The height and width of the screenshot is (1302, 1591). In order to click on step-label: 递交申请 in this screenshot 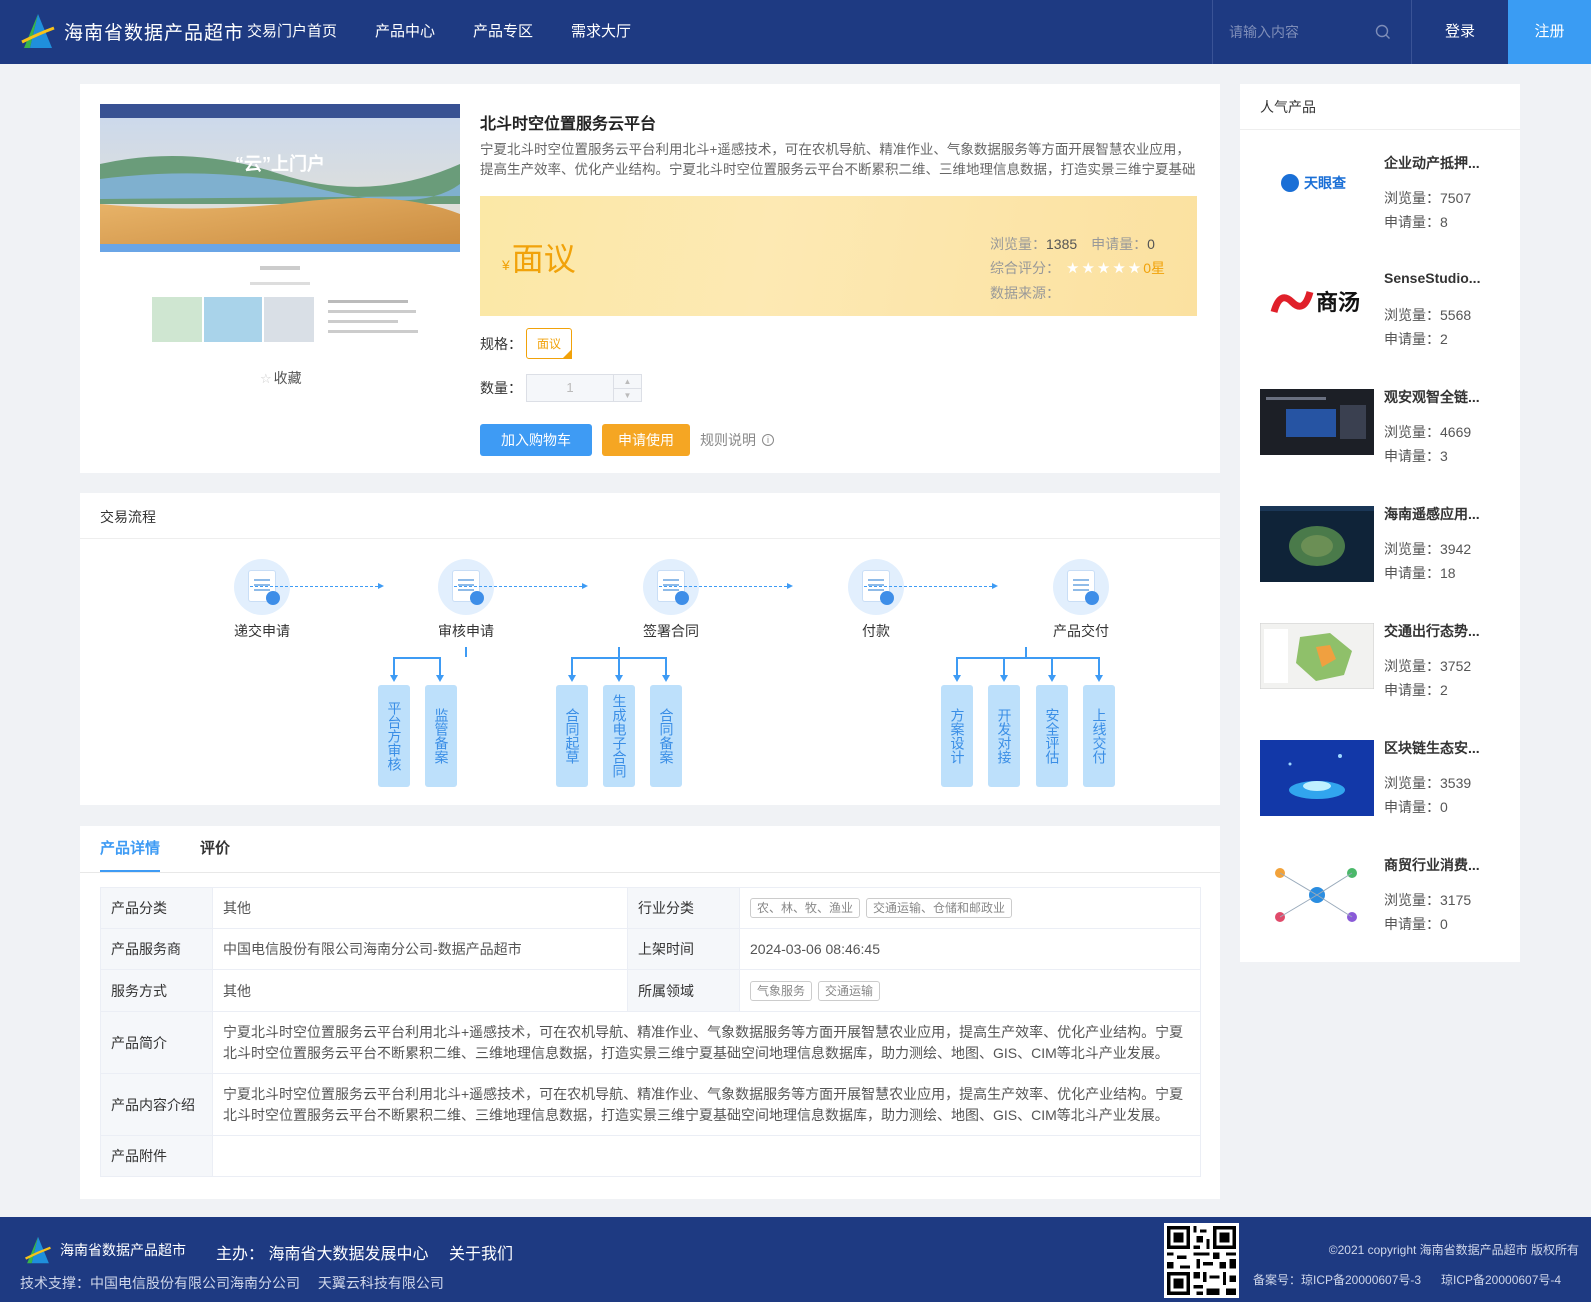, I will do `click(262, 631)`.